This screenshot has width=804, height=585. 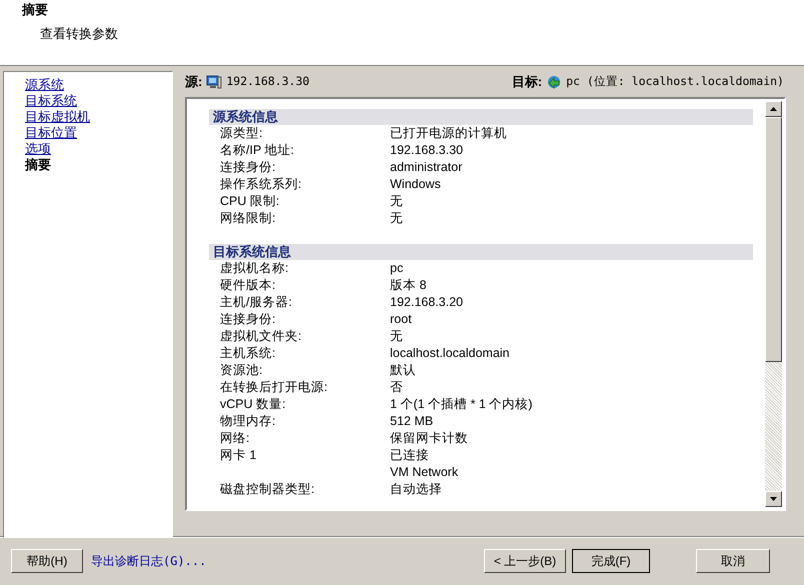 I want to click on page-title: 摘要, so click(x=35, y=10).